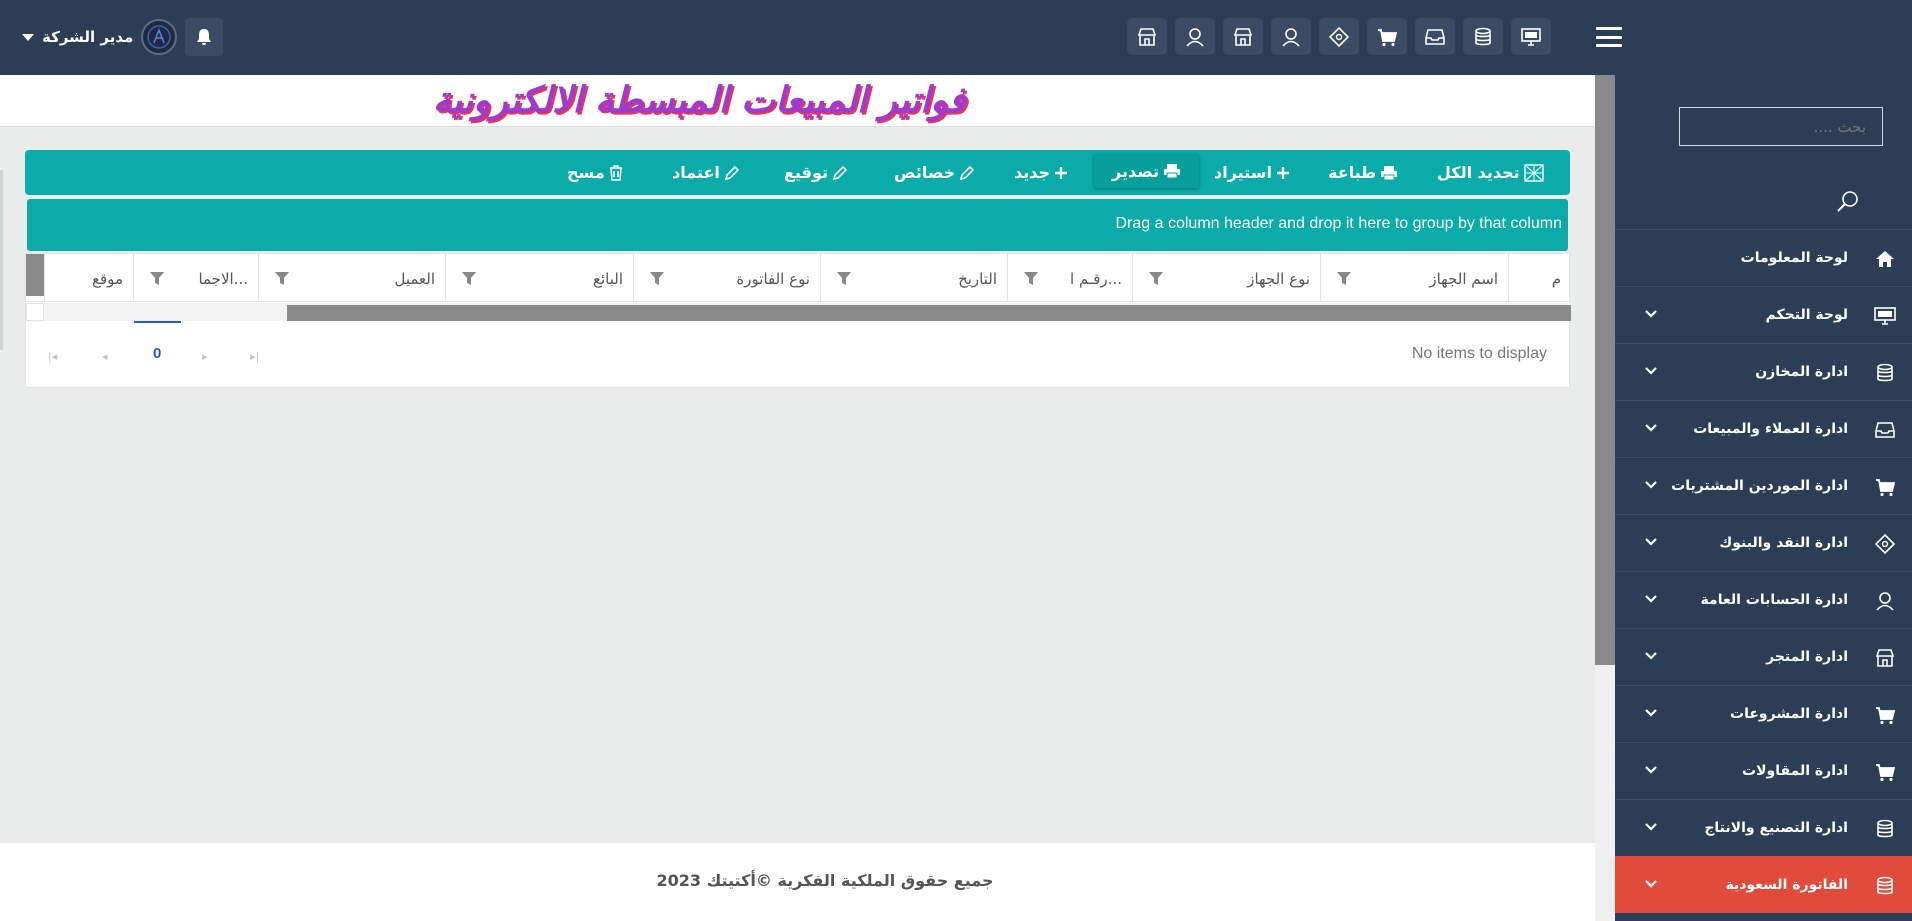 This screenshot has width=1912, height=921. Describe the element at coordinates (1763, 257) in the screenshot. I see `sidebar-item-dashboard: لوحة المعلومات` at that location.